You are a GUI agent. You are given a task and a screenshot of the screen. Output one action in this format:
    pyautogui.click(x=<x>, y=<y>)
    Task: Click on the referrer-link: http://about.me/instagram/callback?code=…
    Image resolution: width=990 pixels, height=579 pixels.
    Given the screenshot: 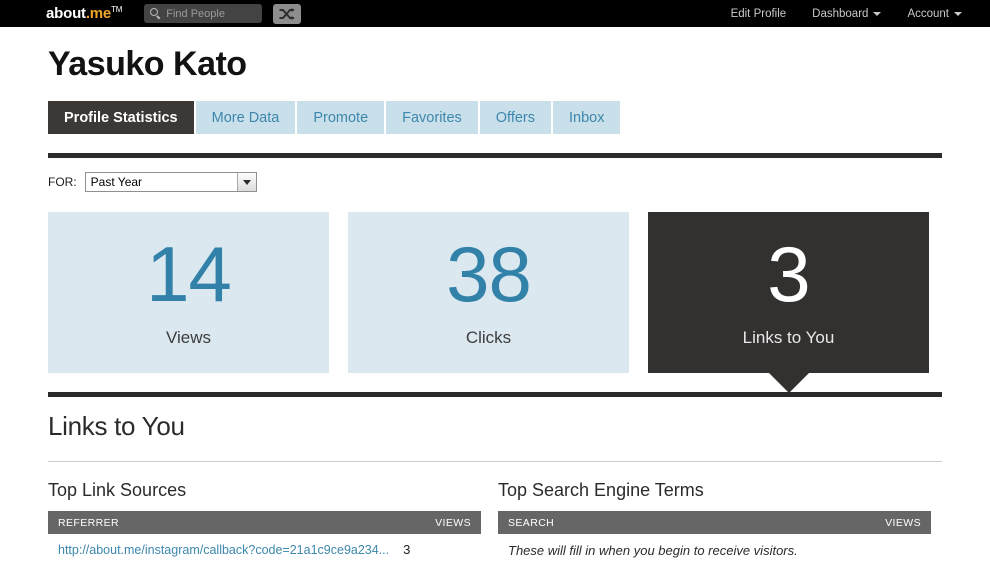 What is the action you would take?
    pyautogui.click(x=223, y=550)
    